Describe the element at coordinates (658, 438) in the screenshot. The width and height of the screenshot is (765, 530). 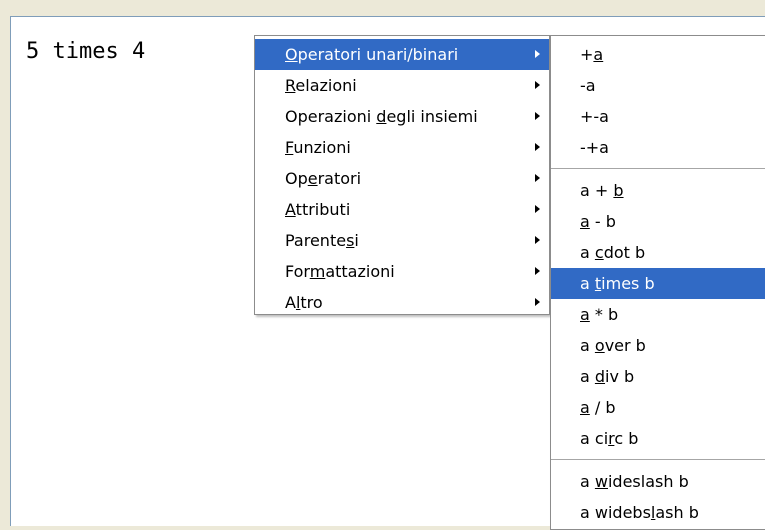
I see `submenu-item-a-circ-b: a circ b` at that location.